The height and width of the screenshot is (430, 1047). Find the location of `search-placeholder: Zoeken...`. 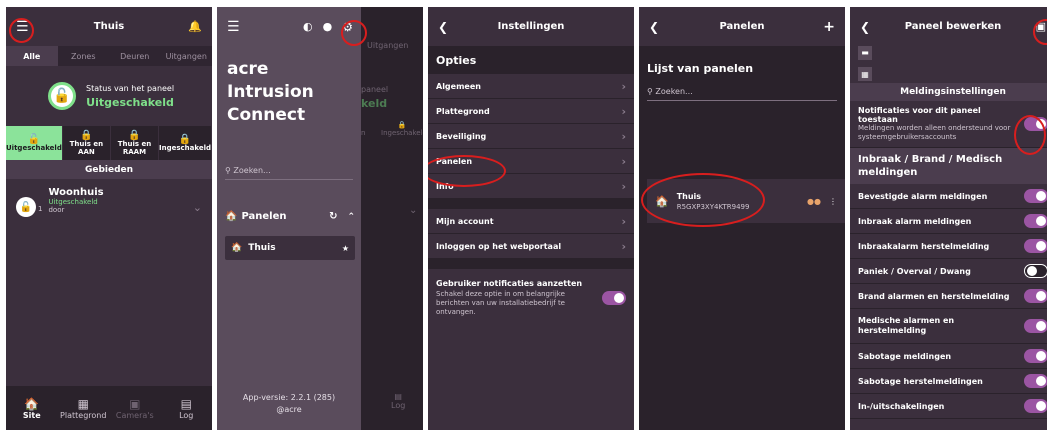

search-placeholder: Zoeken... is located at coordinates (252, 170).